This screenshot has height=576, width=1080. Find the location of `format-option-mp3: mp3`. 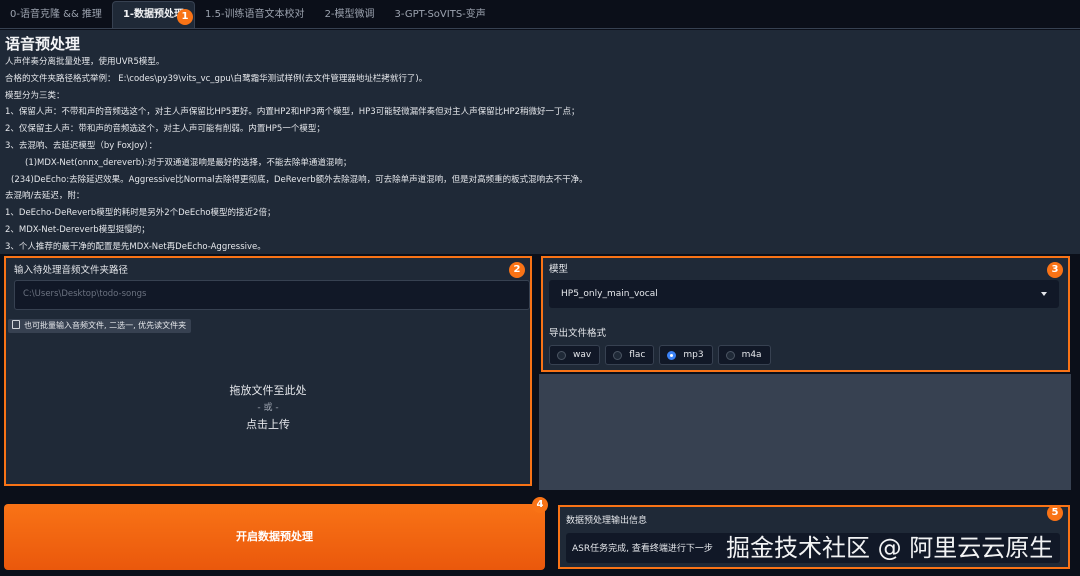

format-option-mp3: mp3 is located at coordinates (686, 355).